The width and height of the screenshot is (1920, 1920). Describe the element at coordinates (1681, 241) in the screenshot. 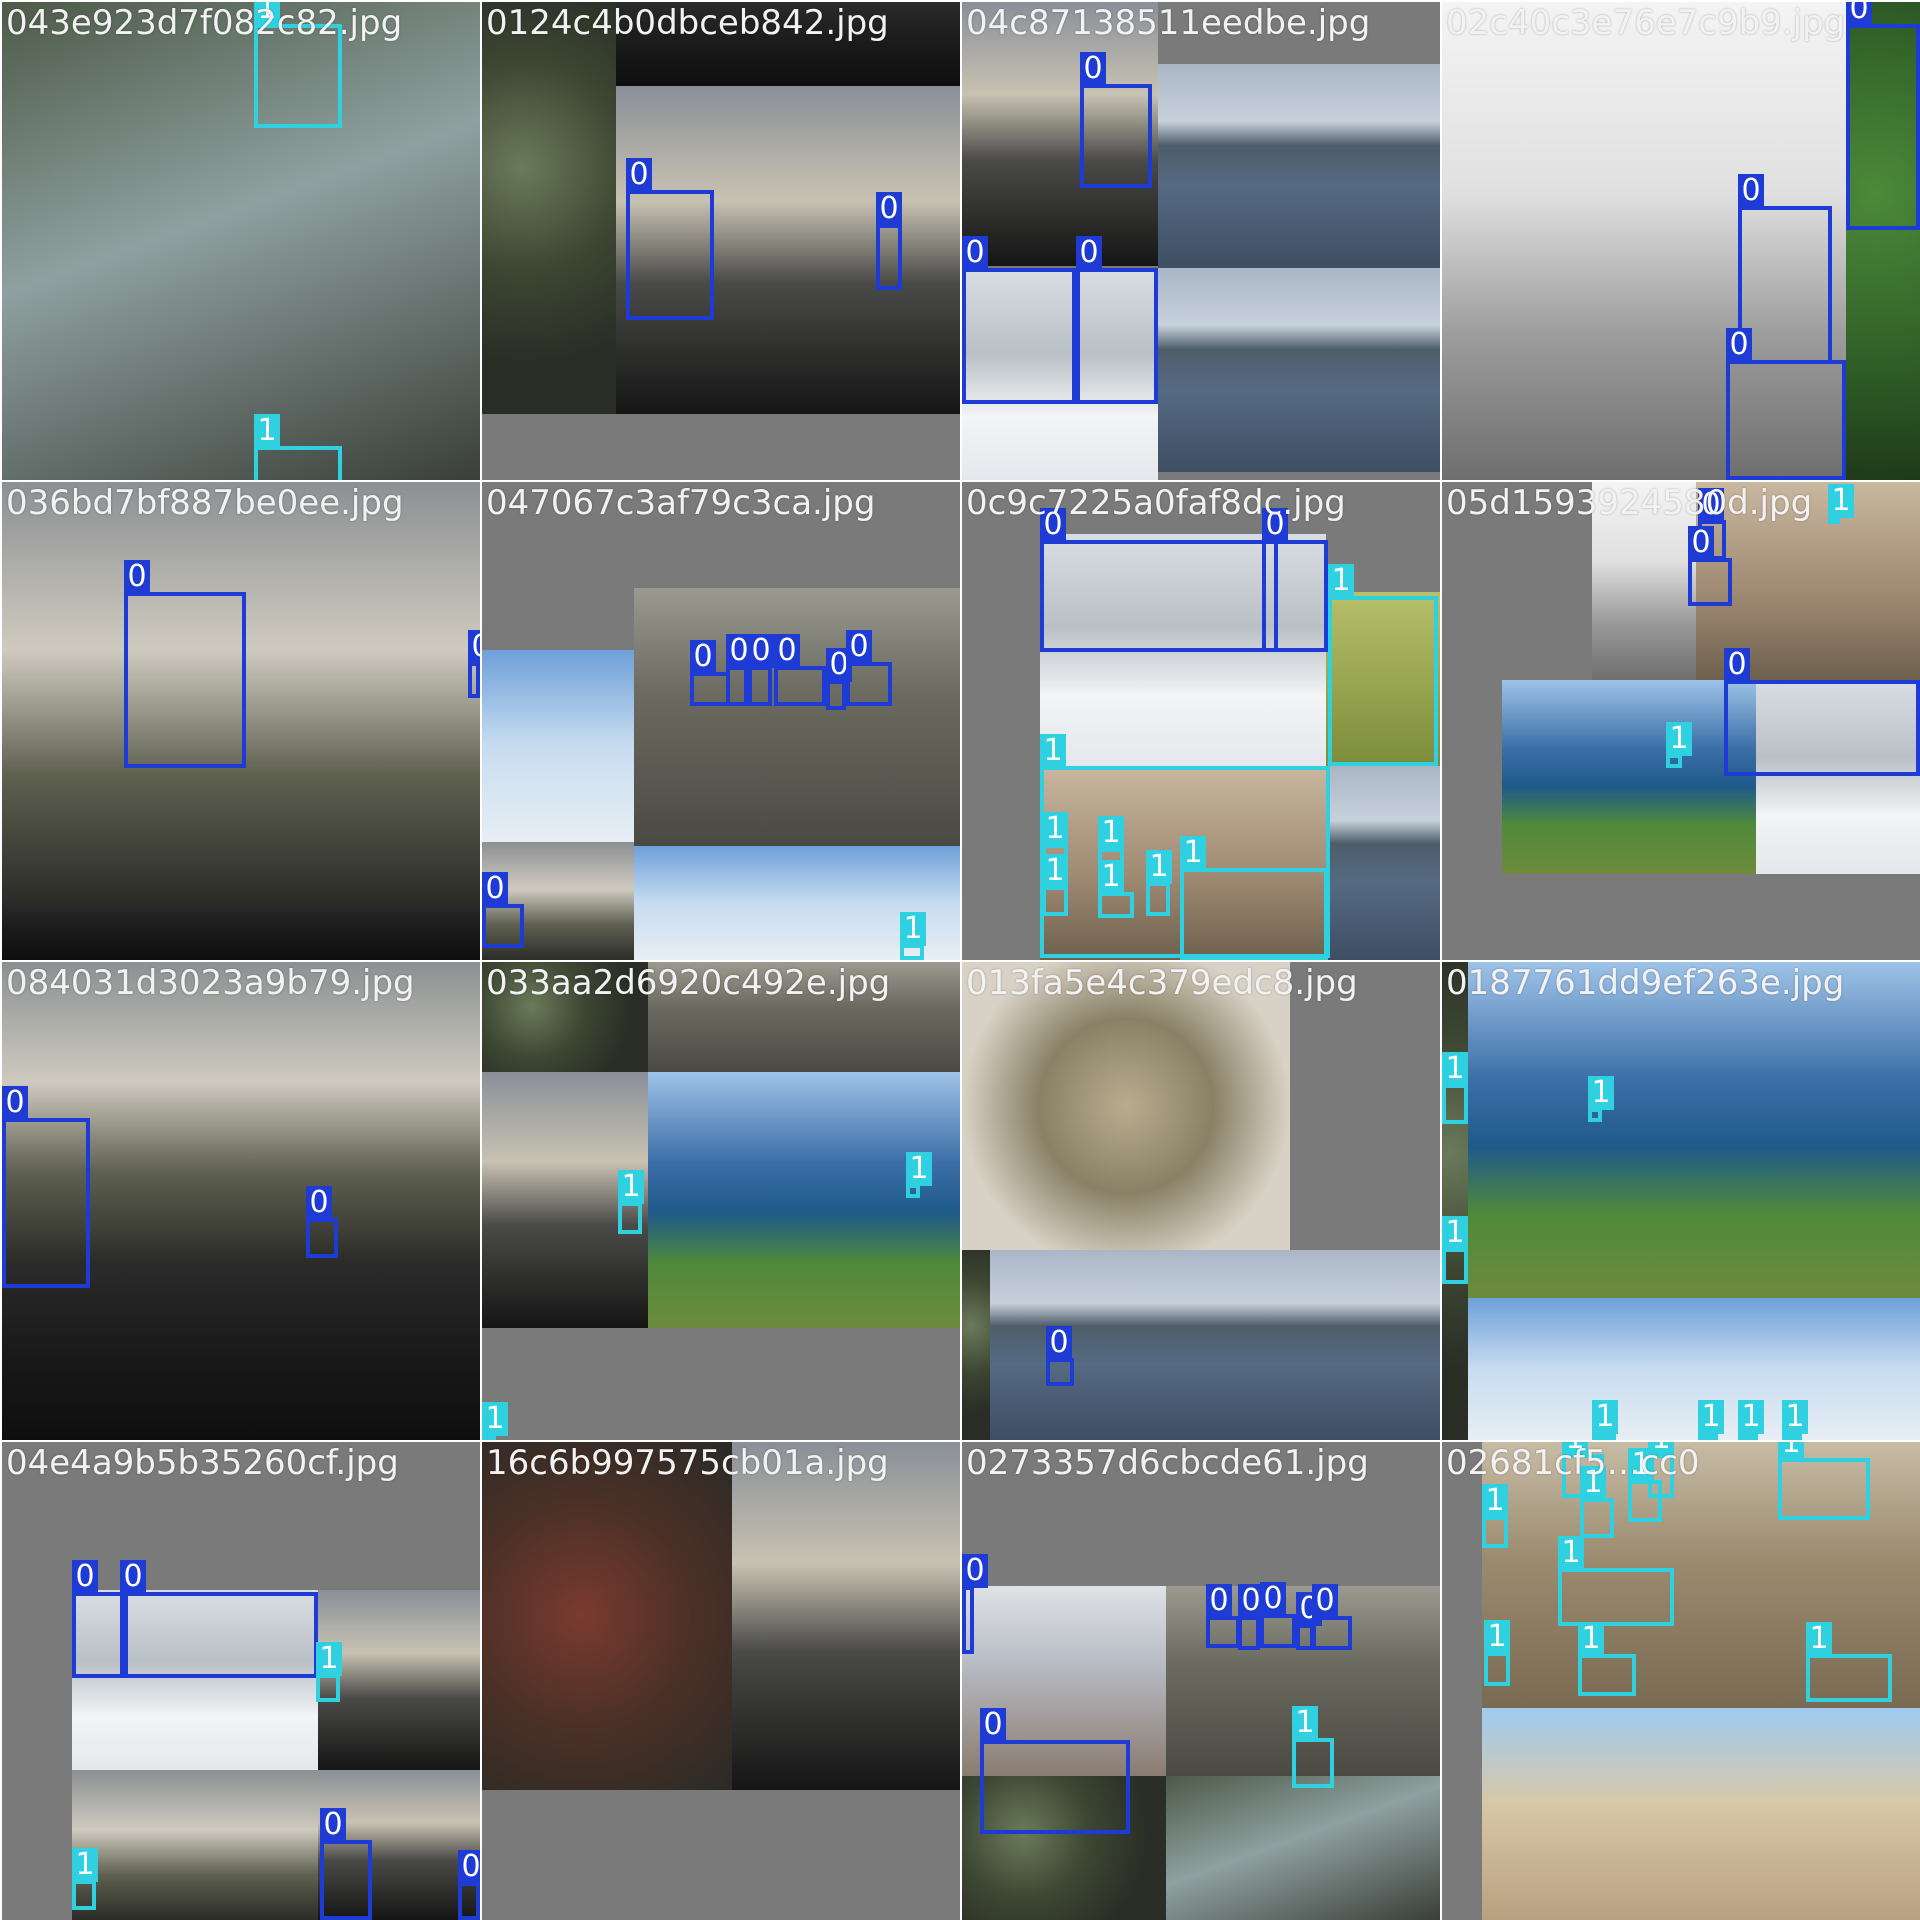

I see `mosaic-tile: 02c40c3e76e7c9b9.jpg 0 0 0` at that location.